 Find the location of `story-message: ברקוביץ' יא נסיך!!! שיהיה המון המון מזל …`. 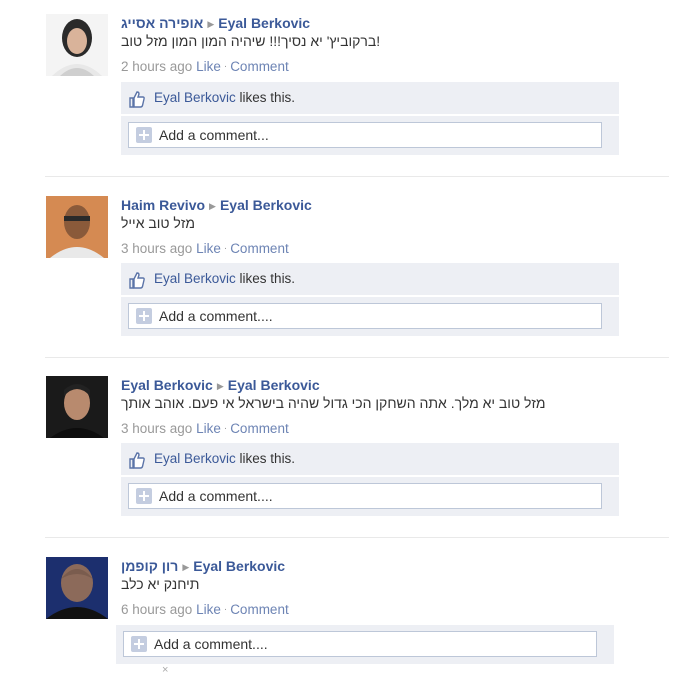

story-message: ברקוביץ' יא נסיך!!! שיהיה המון המון מזל … is located at coordinates (251, 41).